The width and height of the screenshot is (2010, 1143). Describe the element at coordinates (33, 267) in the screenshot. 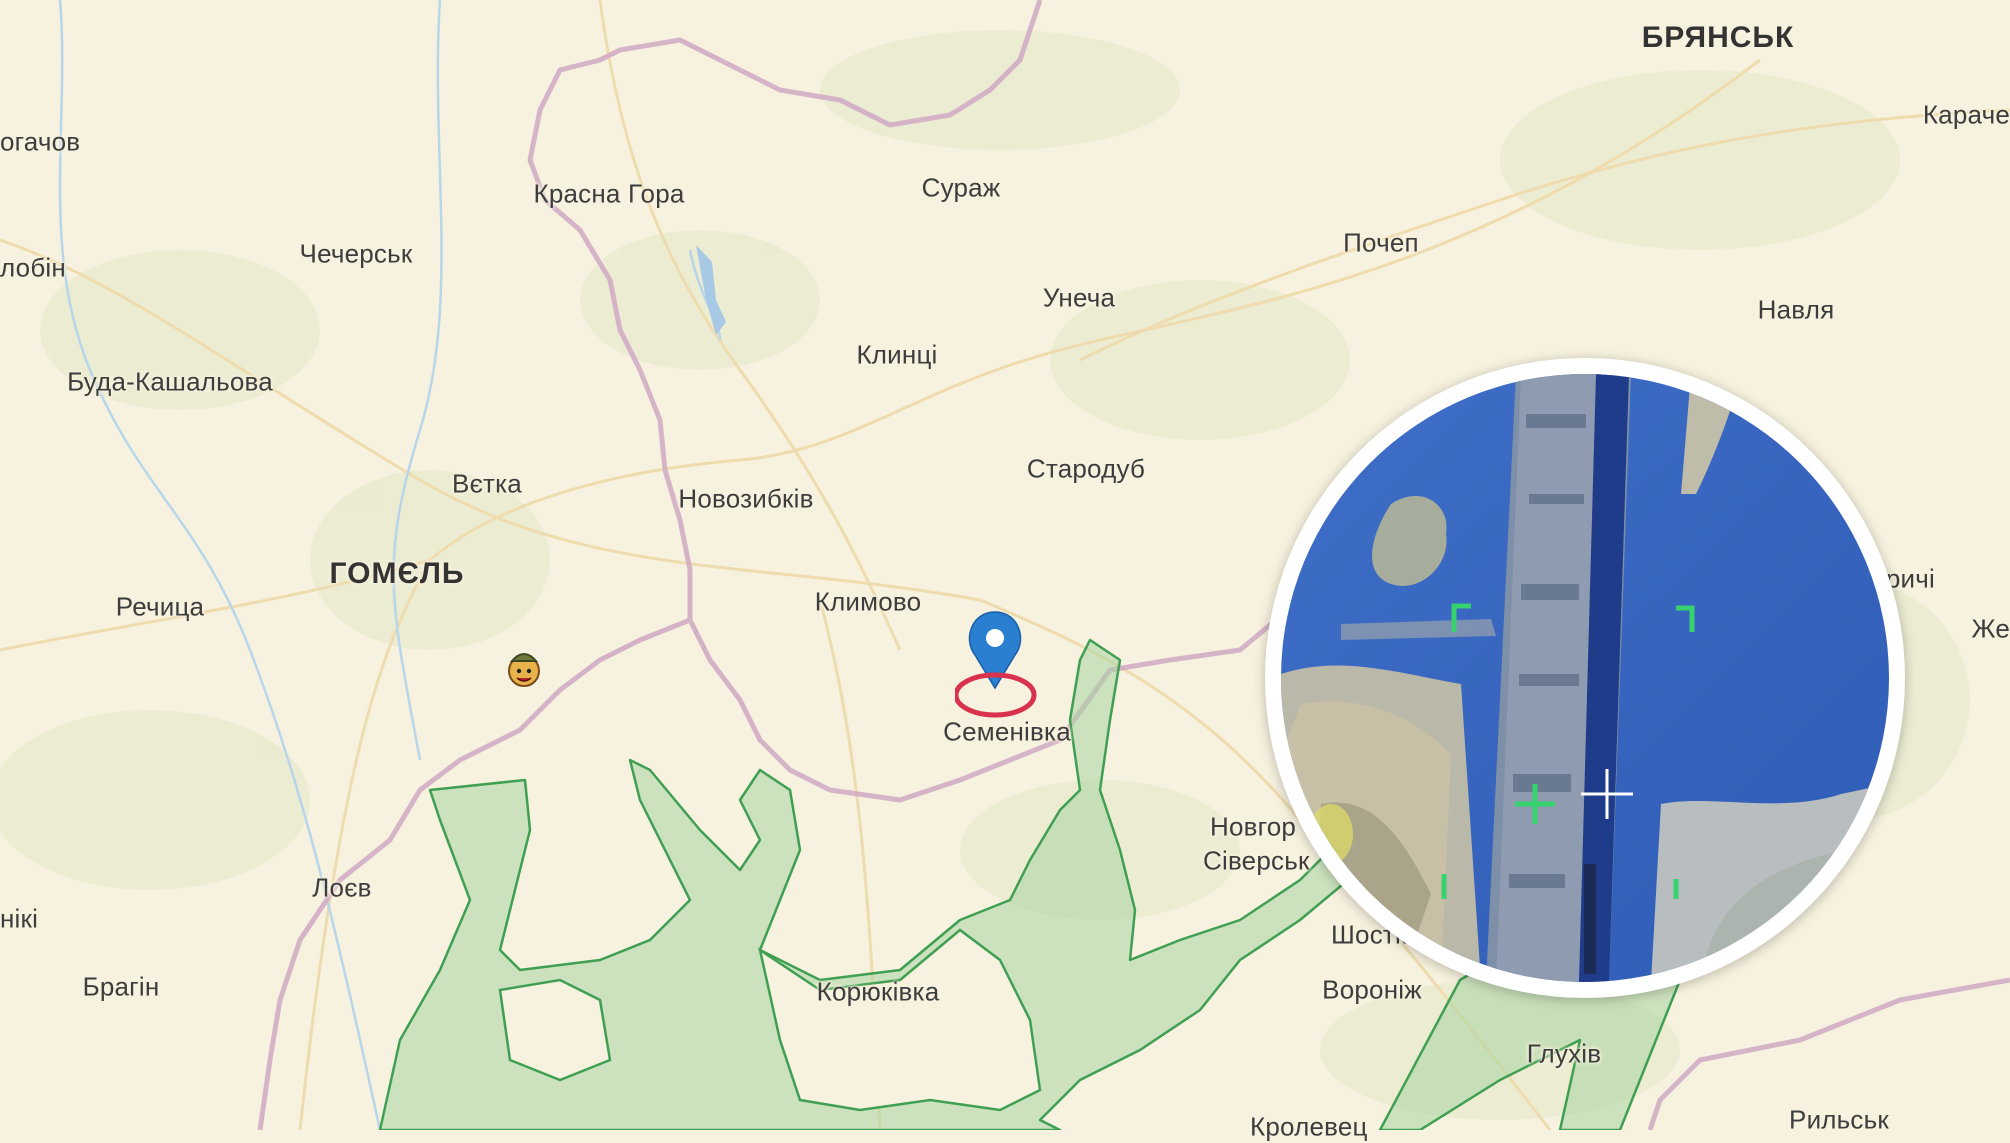

I see `label-zhlobin: лобін` at that location.